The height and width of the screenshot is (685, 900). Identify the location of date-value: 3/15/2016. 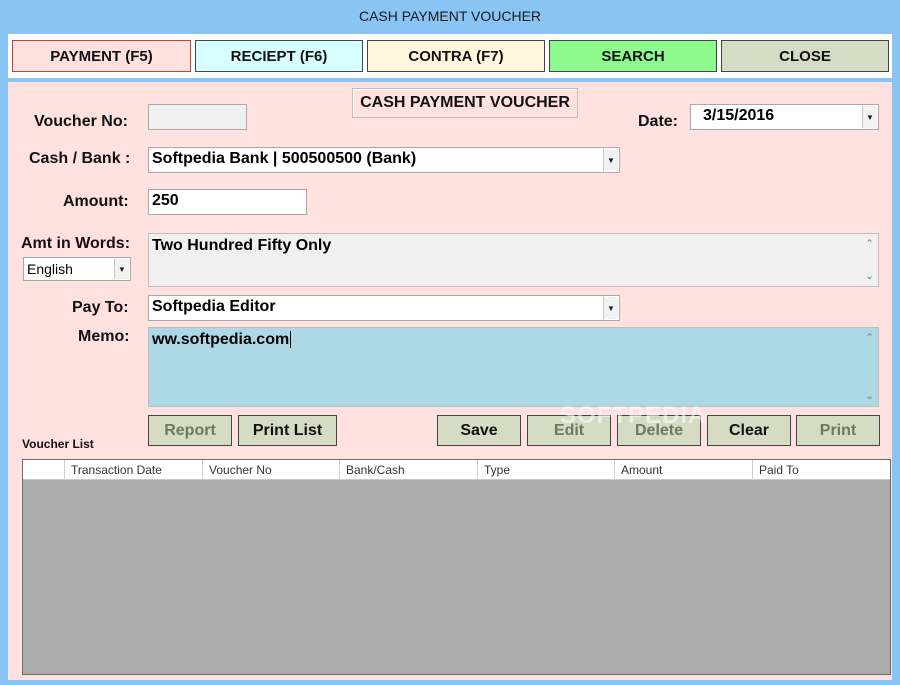
(739, 115).